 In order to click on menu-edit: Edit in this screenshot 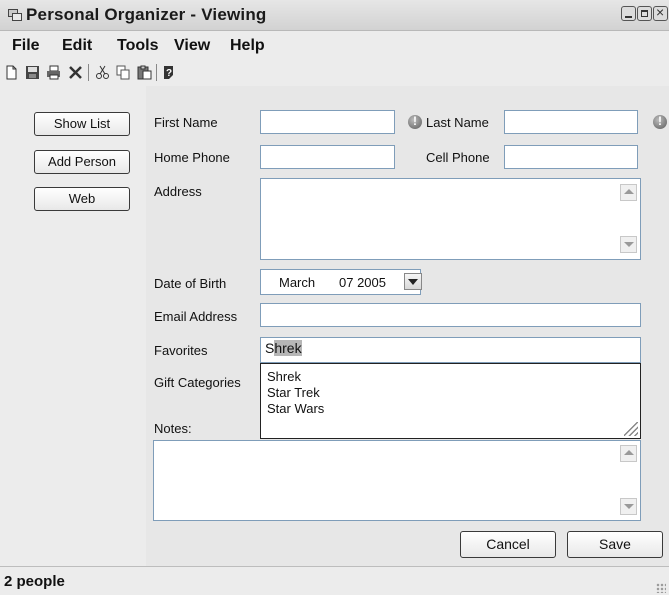, I will do `click(77, 46)`.